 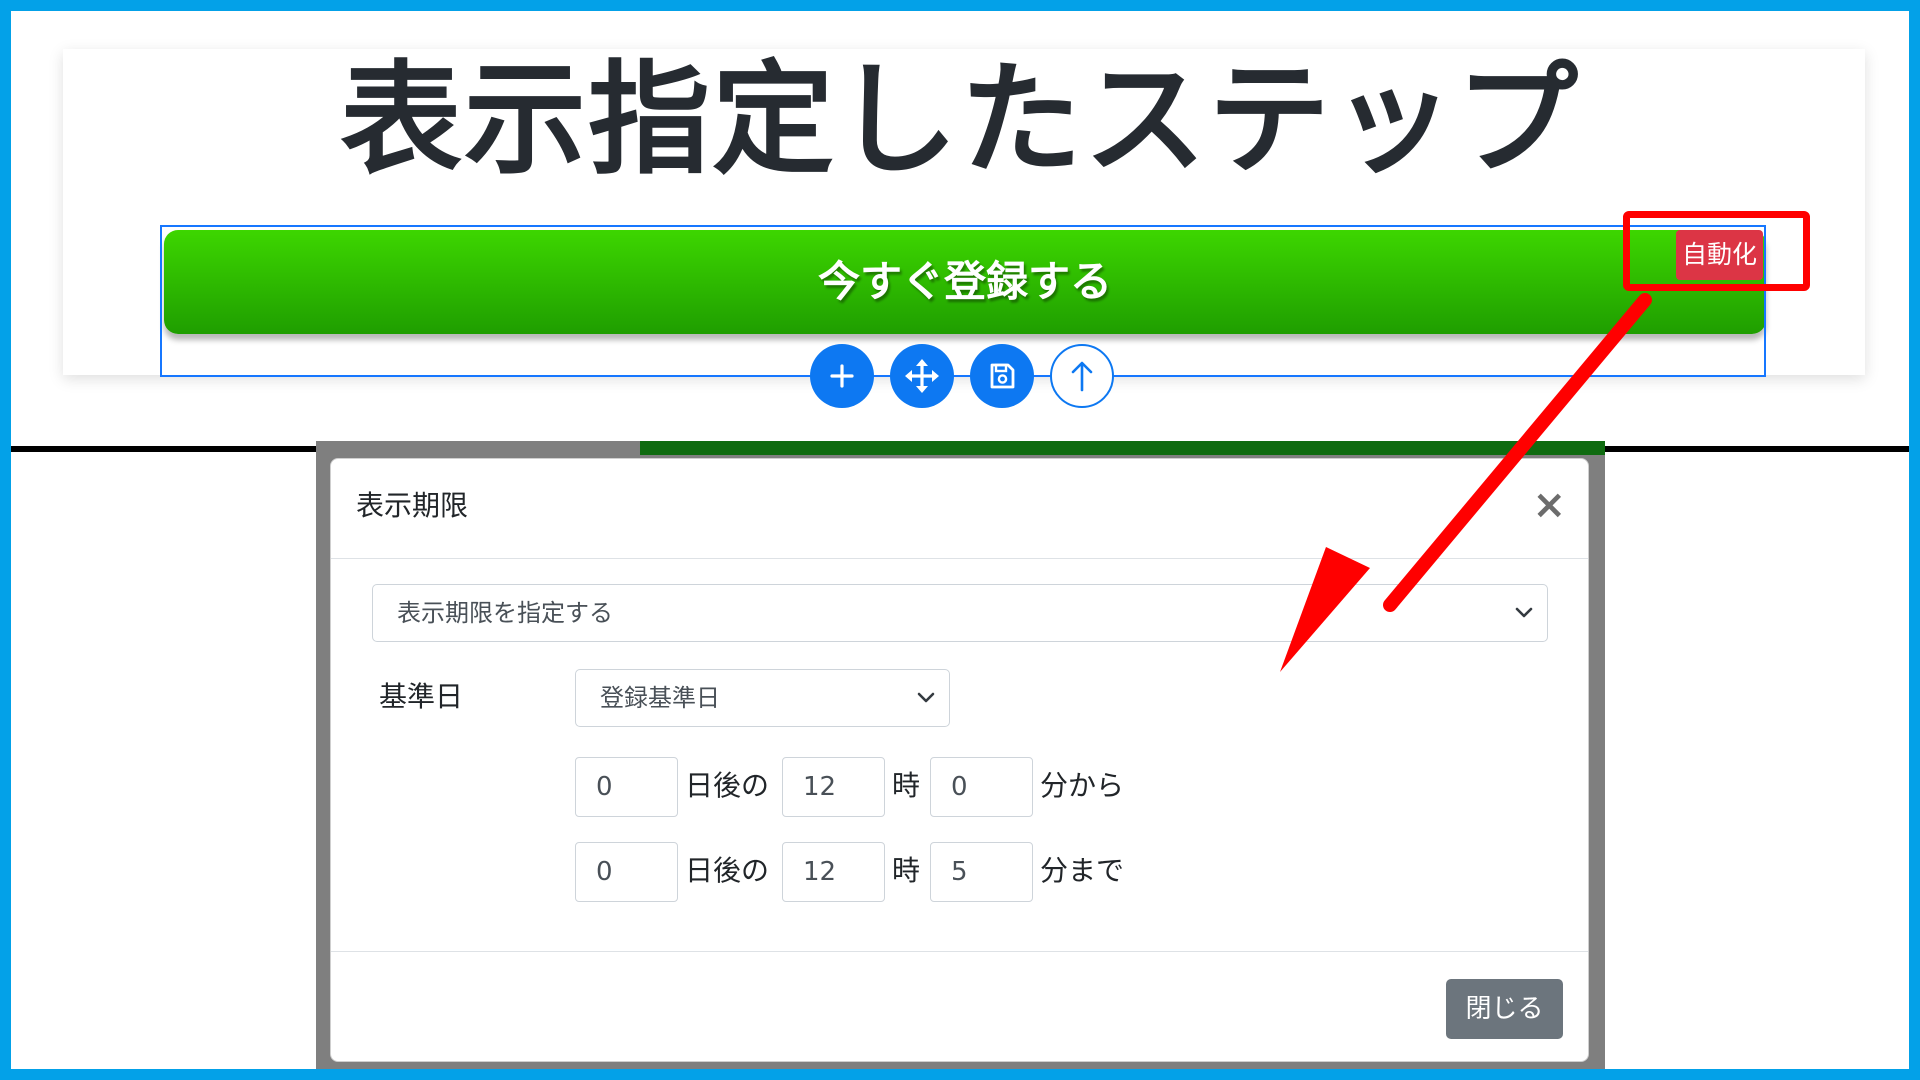 I want to click on background-button-strip, so click(x=1122, y=448).